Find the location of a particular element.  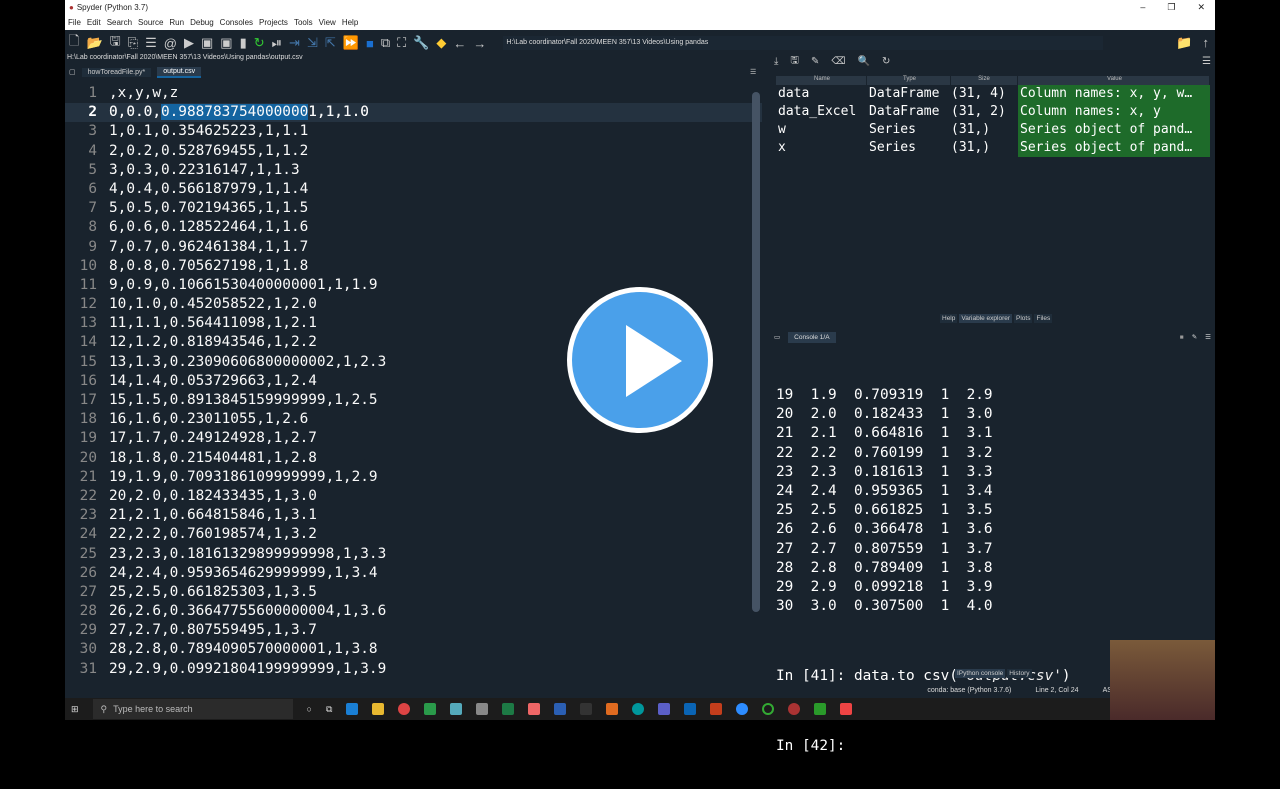

menu-view: View is located at coordinates (327, 22).